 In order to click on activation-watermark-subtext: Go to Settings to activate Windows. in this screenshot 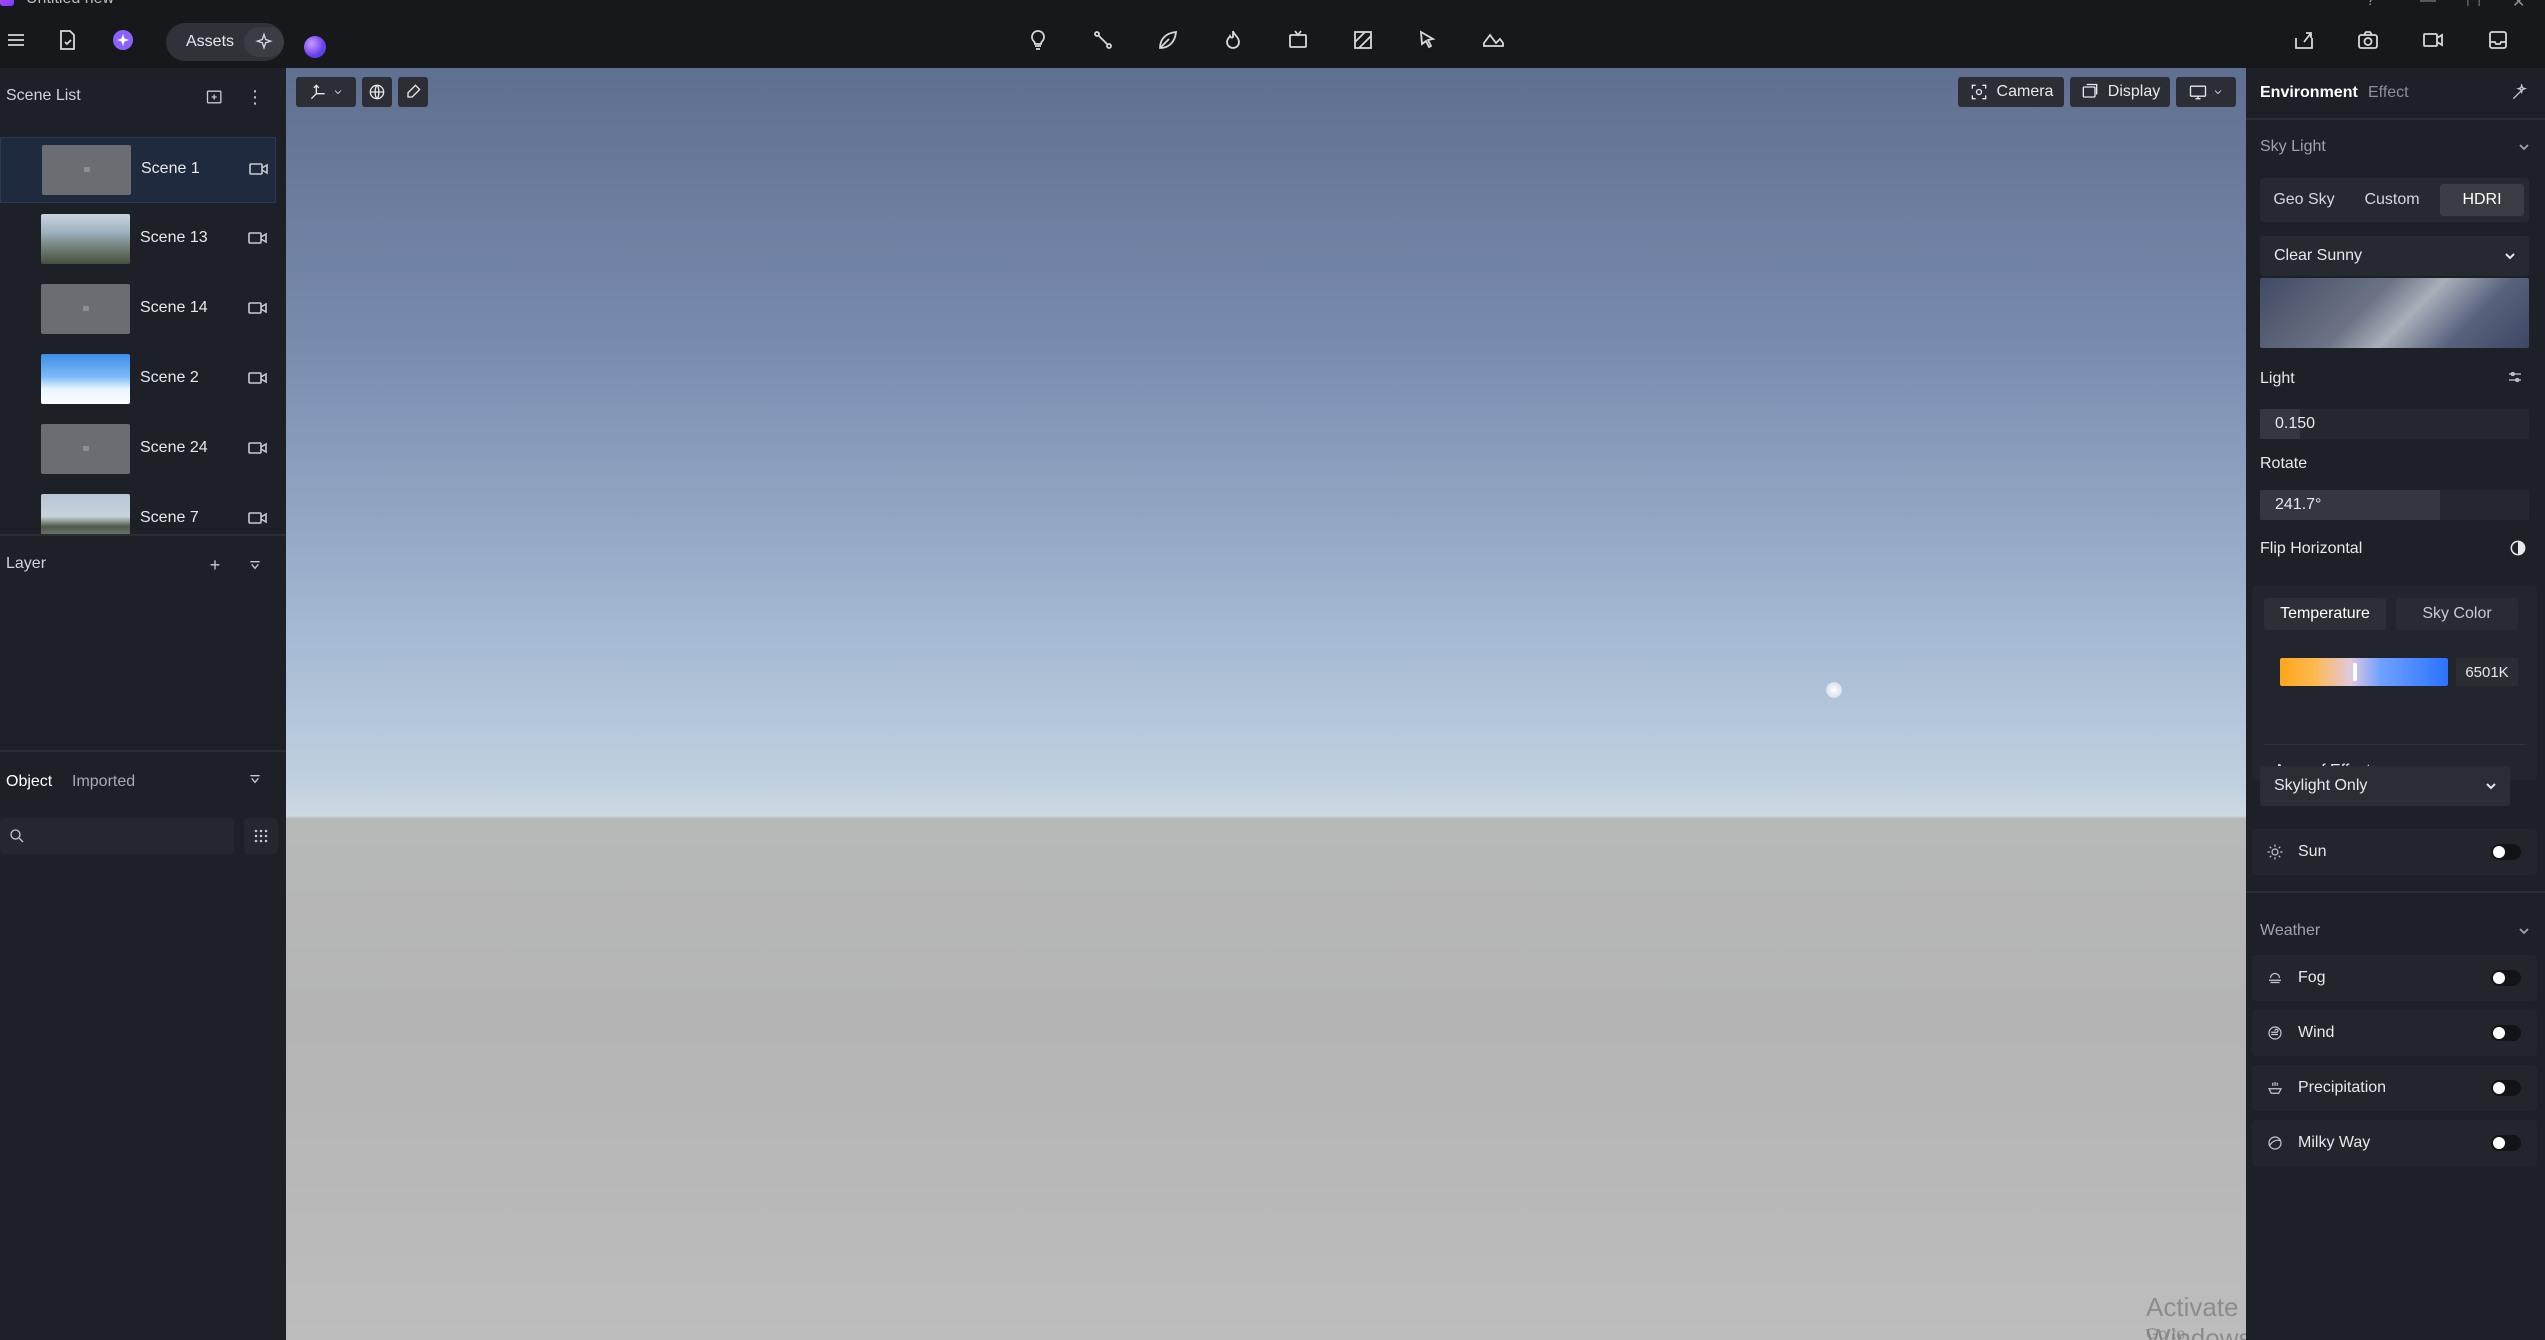, I will do `click(2166, 1333)`.